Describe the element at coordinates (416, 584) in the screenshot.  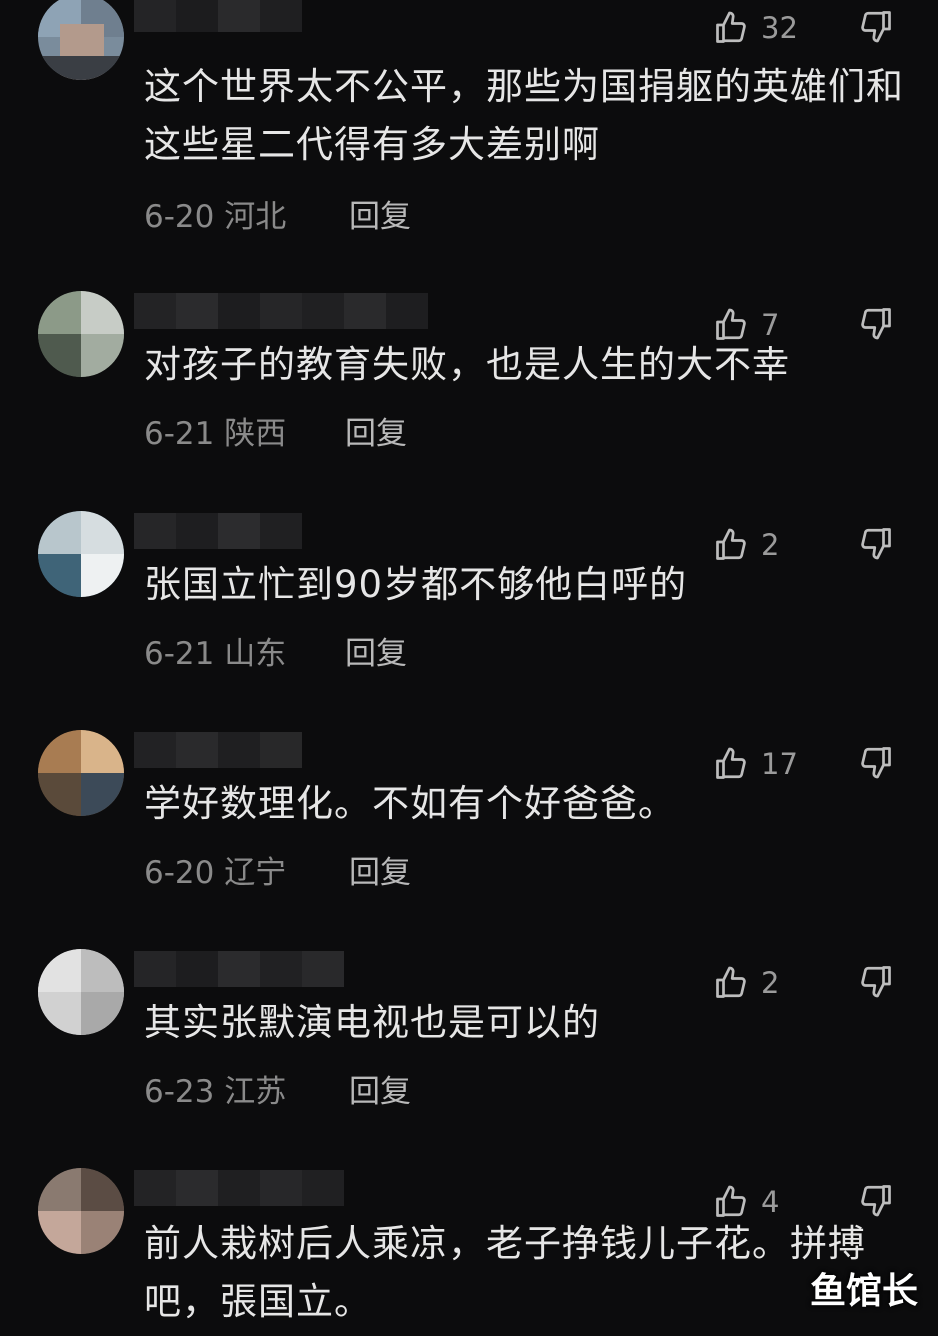
I see `comment-text: 张国立忙到90岁都不够他白呼的` at that location.